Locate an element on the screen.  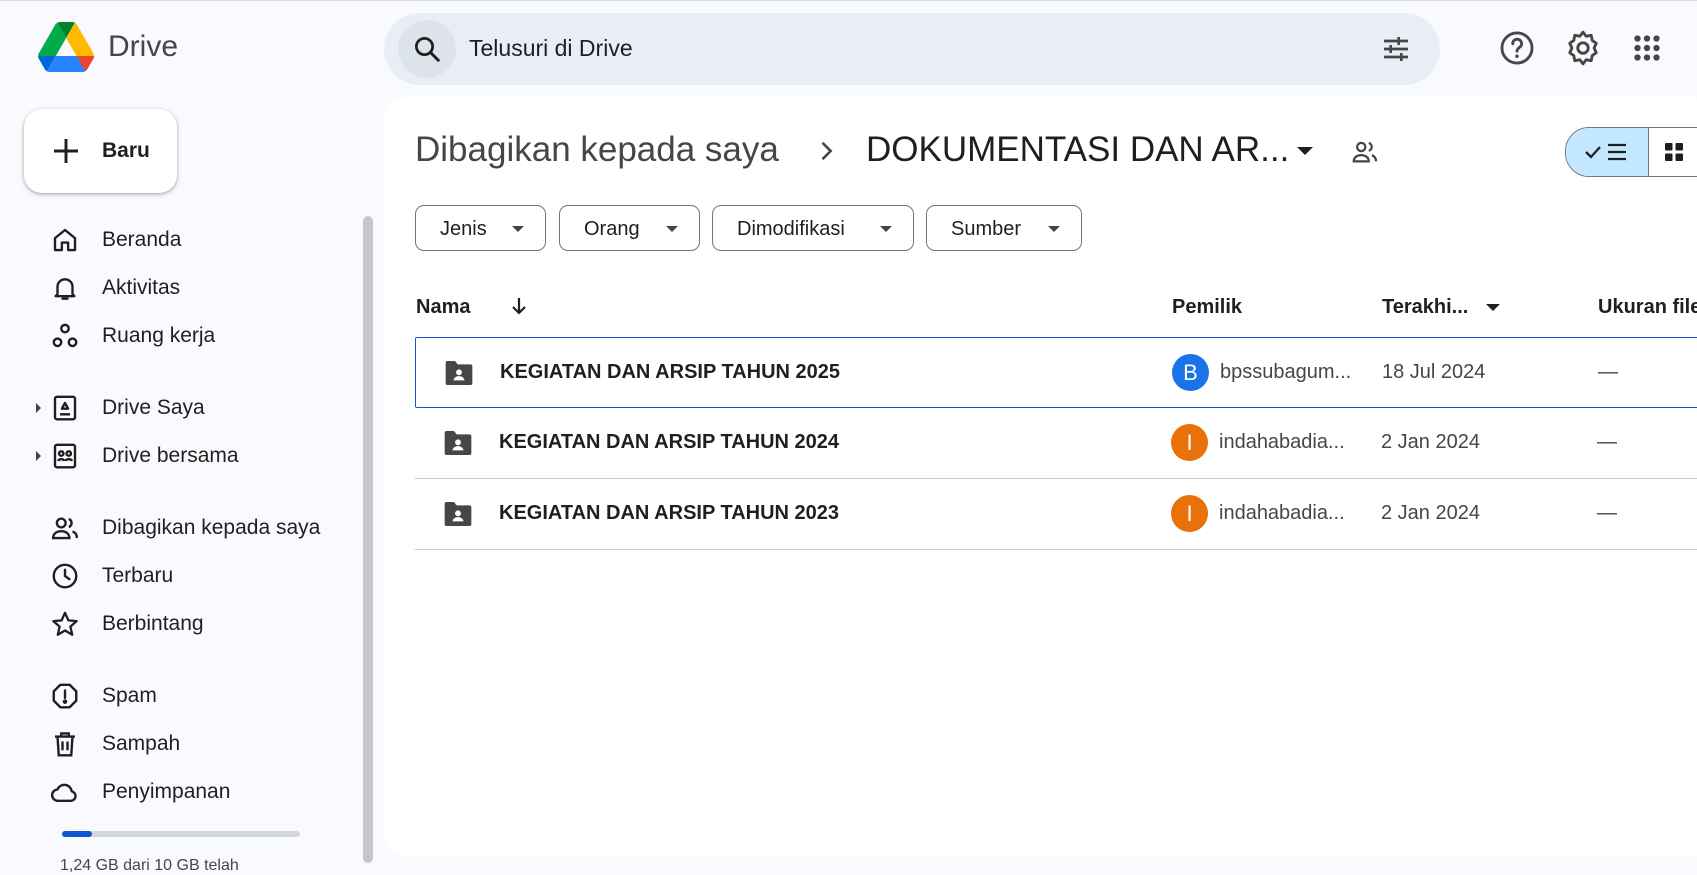
sidebar-item-aktivitas: Aktivitas is located at coordinates (200, 288).